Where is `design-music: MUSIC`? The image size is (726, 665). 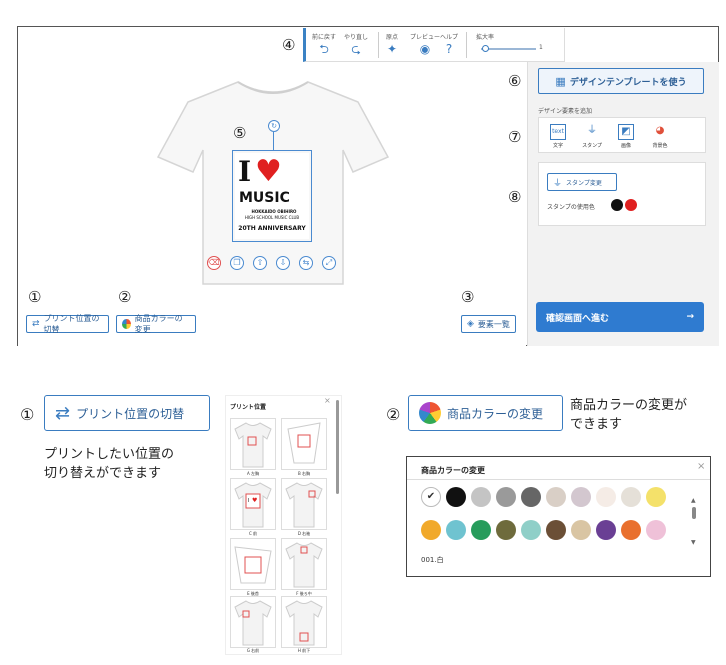 design-music: MUSIC is located at coordinates (264, 198).